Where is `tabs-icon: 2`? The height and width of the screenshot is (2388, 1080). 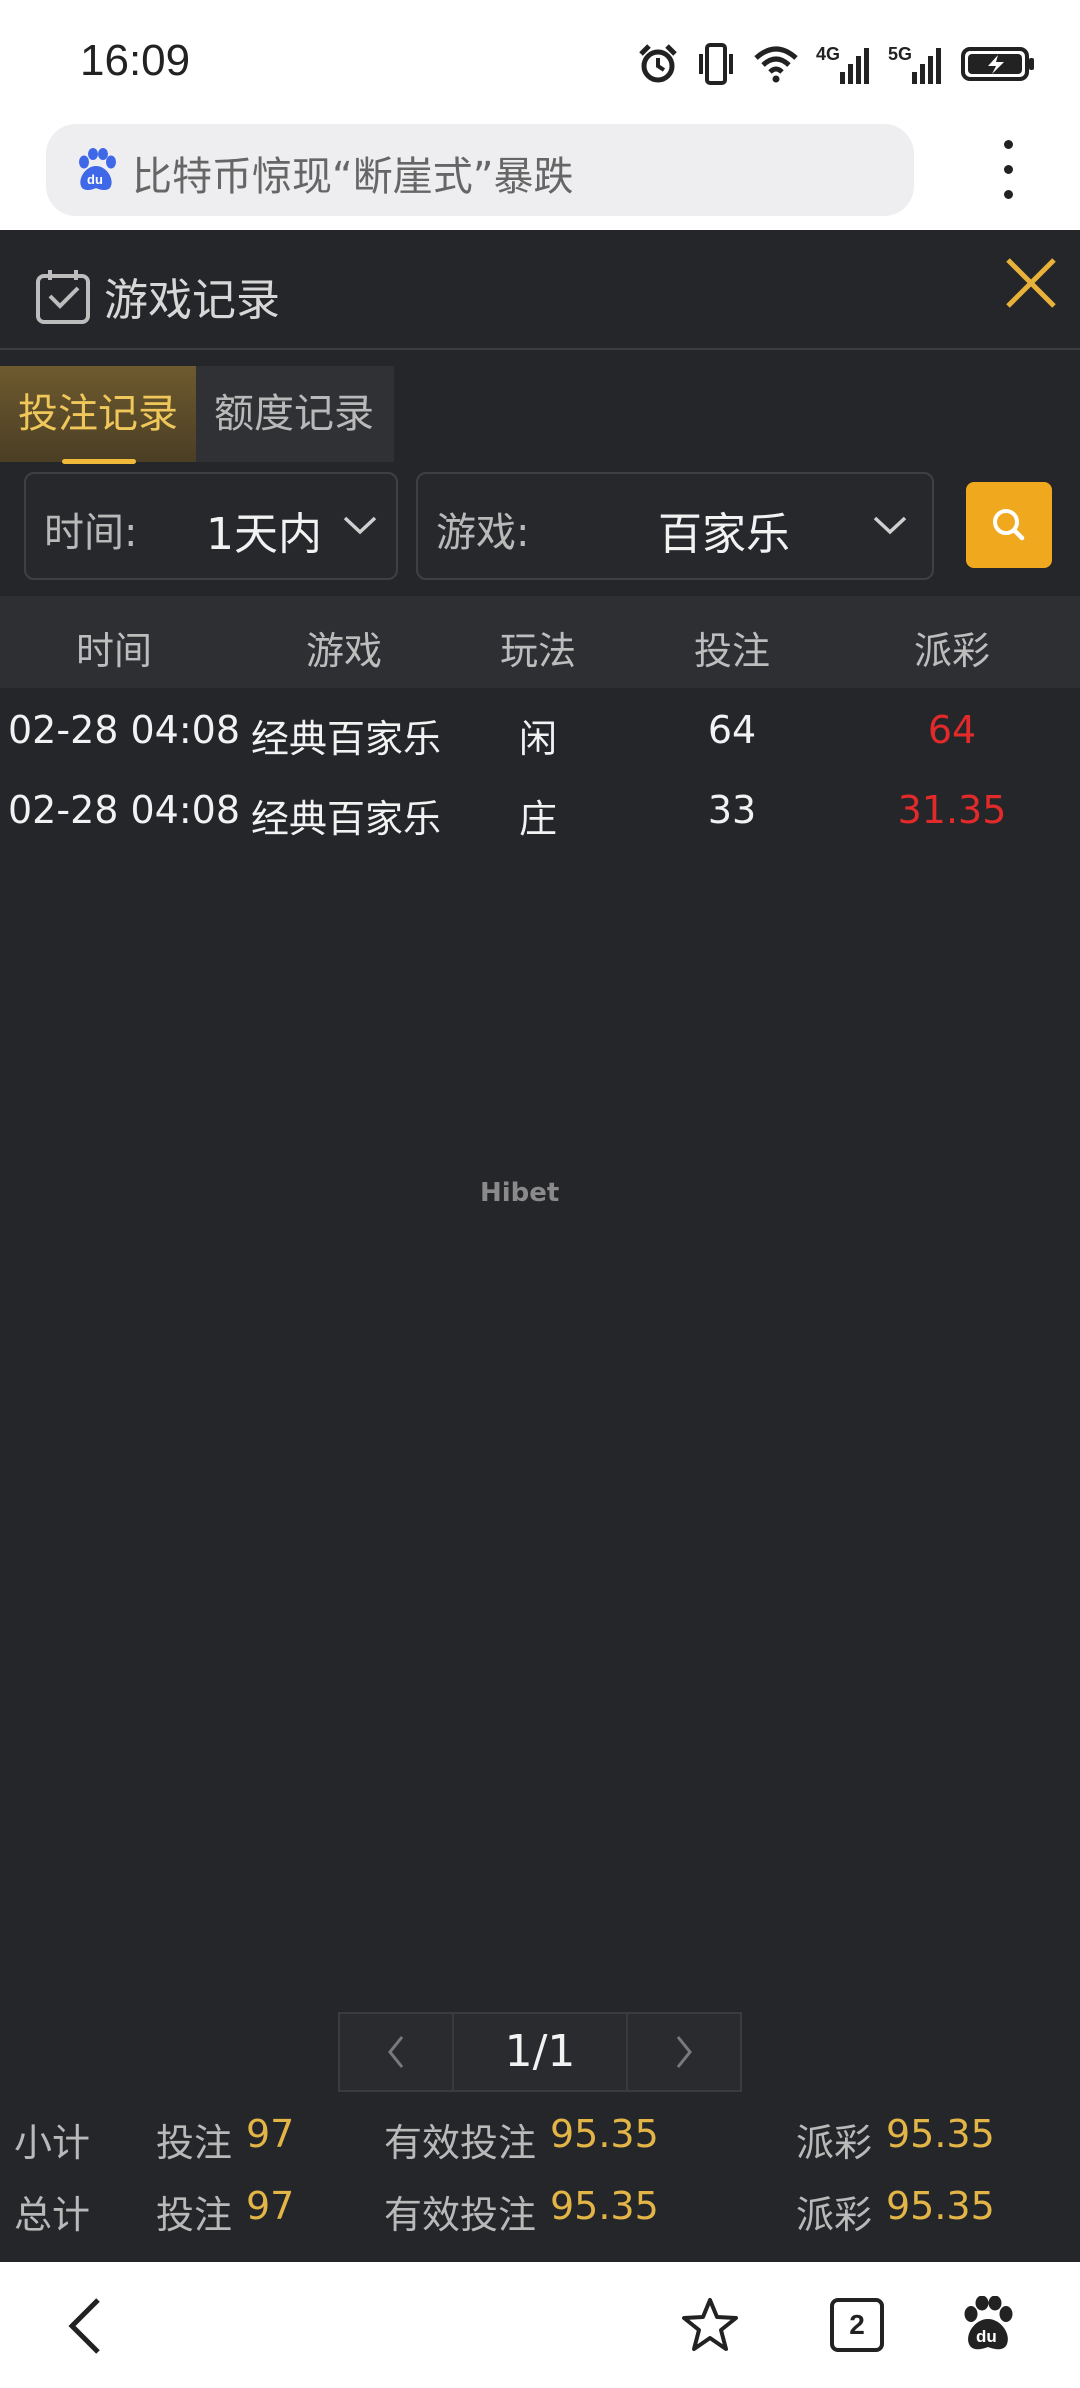
tabs-icon: 2 is located at coordinates (857, 2325).